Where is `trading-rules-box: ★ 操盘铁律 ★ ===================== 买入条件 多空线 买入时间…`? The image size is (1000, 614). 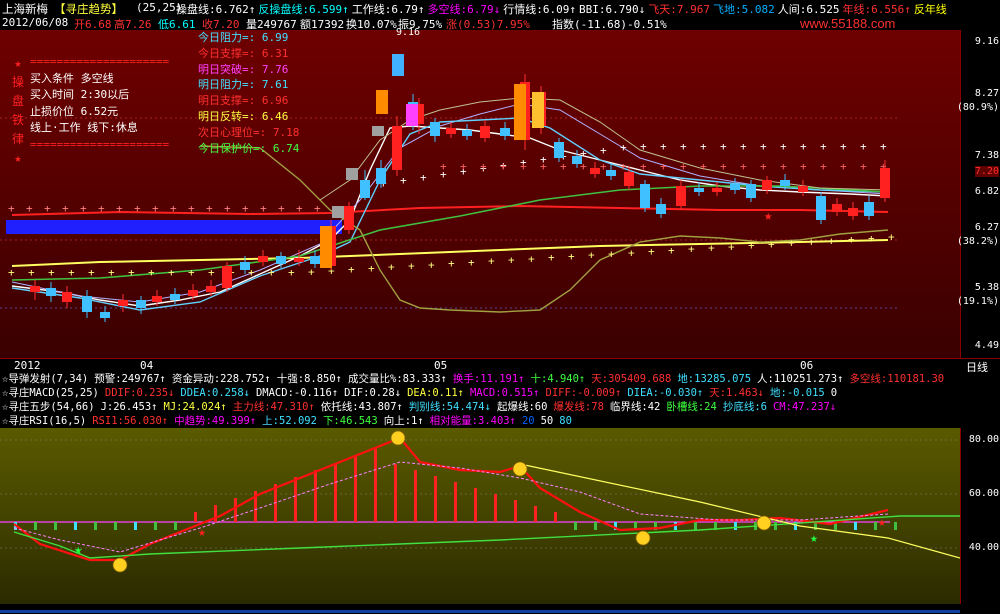 trading-rules-box: ★ 操盘铁律 ★ ===================== 买入条件 多空线 买入时间… is located at coordinates (98, 118).